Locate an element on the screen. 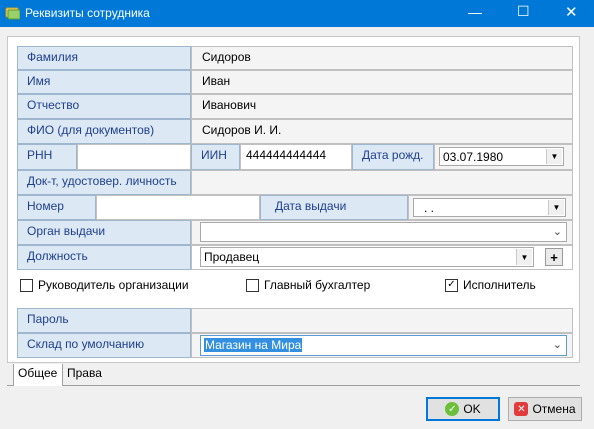 Image resolution: width=594 pixels, height=429 pixels. ok-button: ✓ OK is located at coordinates (463, 409).